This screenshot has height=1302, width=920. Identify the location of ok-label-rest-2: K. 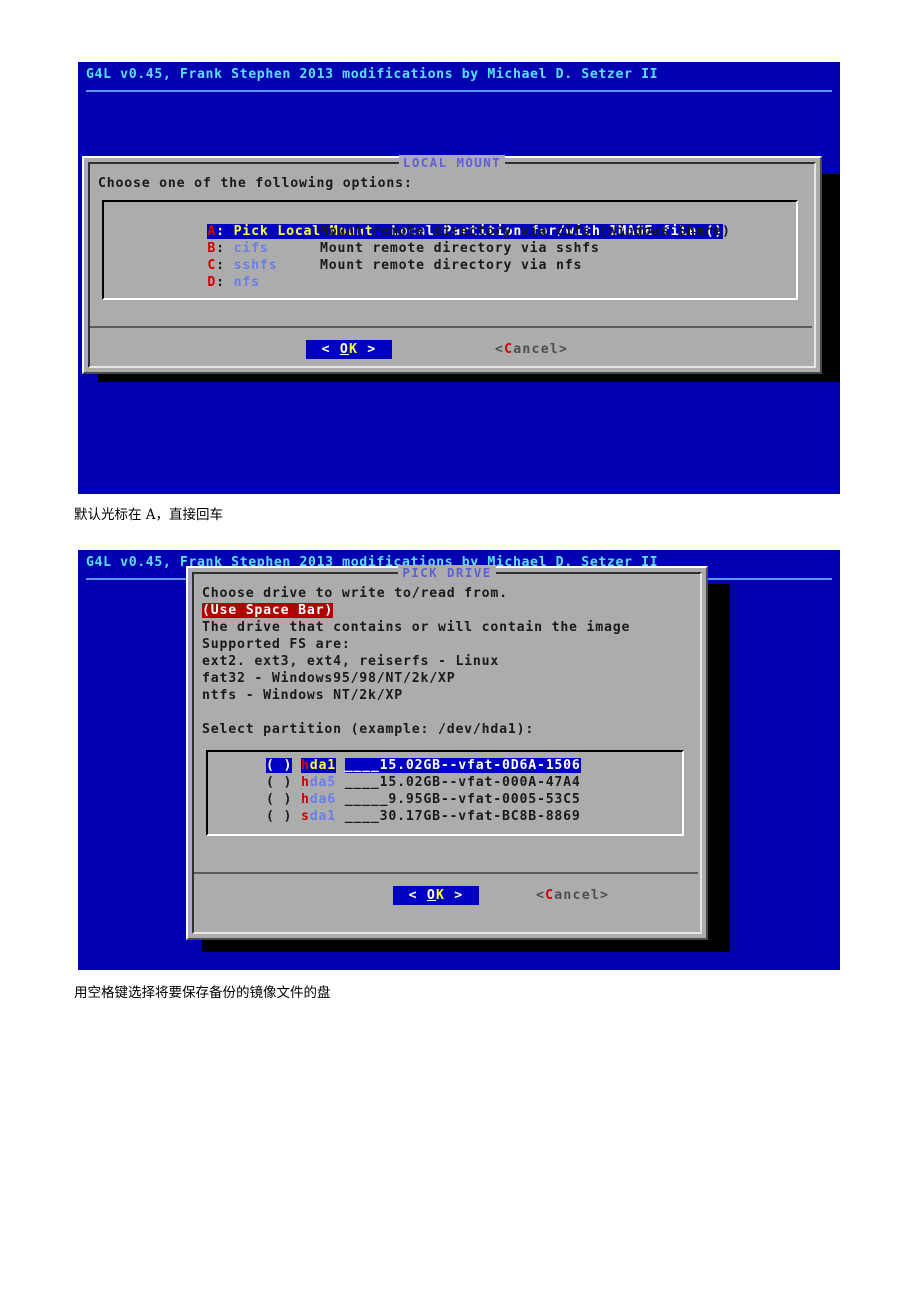
(441, 895).